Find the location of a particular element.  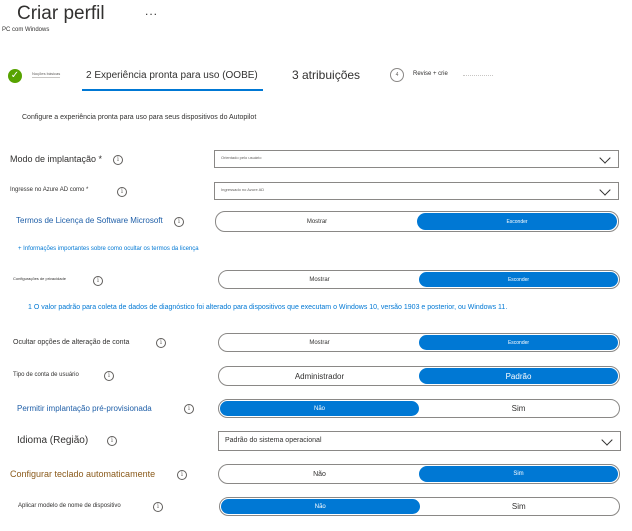

preprovisioned-toggle: Não Sim is located at coordinates (419, 408).